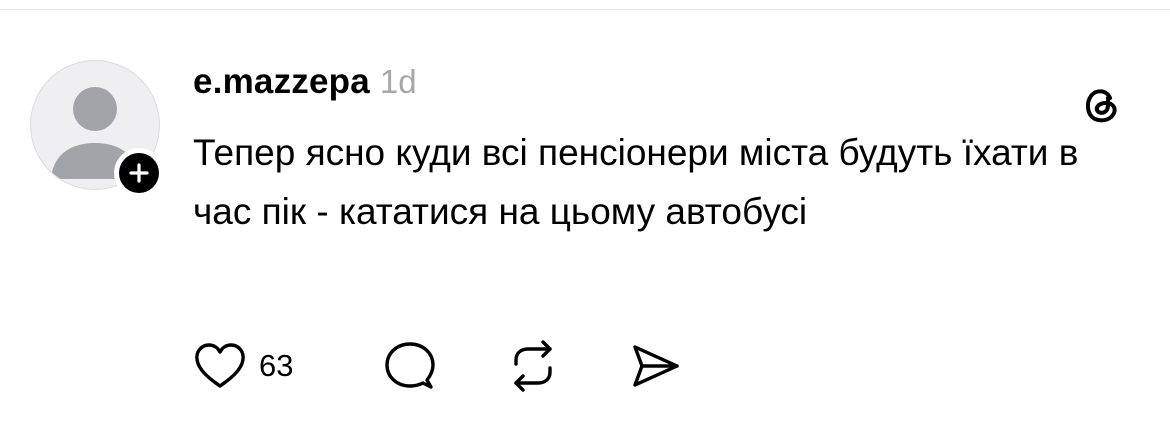 Image resolution: width=1170 pixels, height=432 pixels. Describe the element at coordinates (276, 365) in the screenshot. I see `like-count: 63` at that location.